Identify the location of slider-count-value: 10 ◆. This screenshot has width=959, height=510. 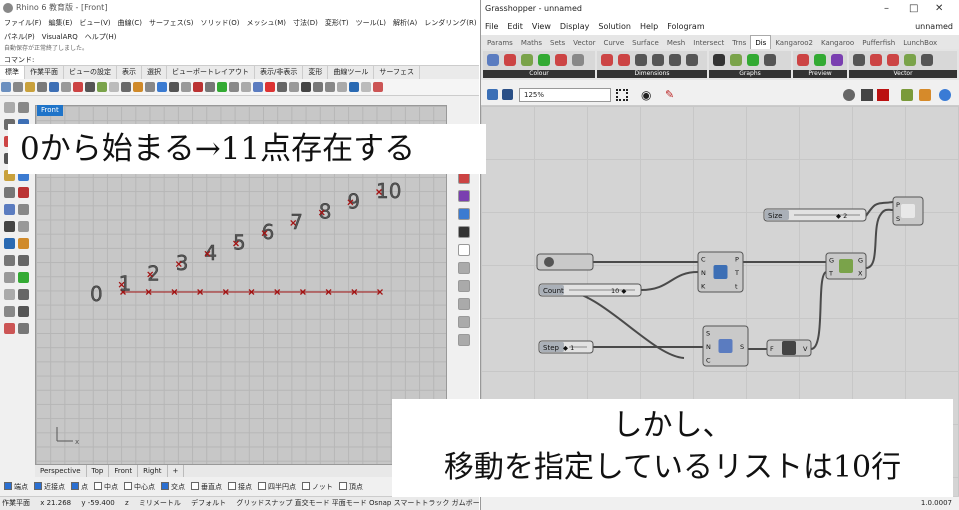
(618, 291).